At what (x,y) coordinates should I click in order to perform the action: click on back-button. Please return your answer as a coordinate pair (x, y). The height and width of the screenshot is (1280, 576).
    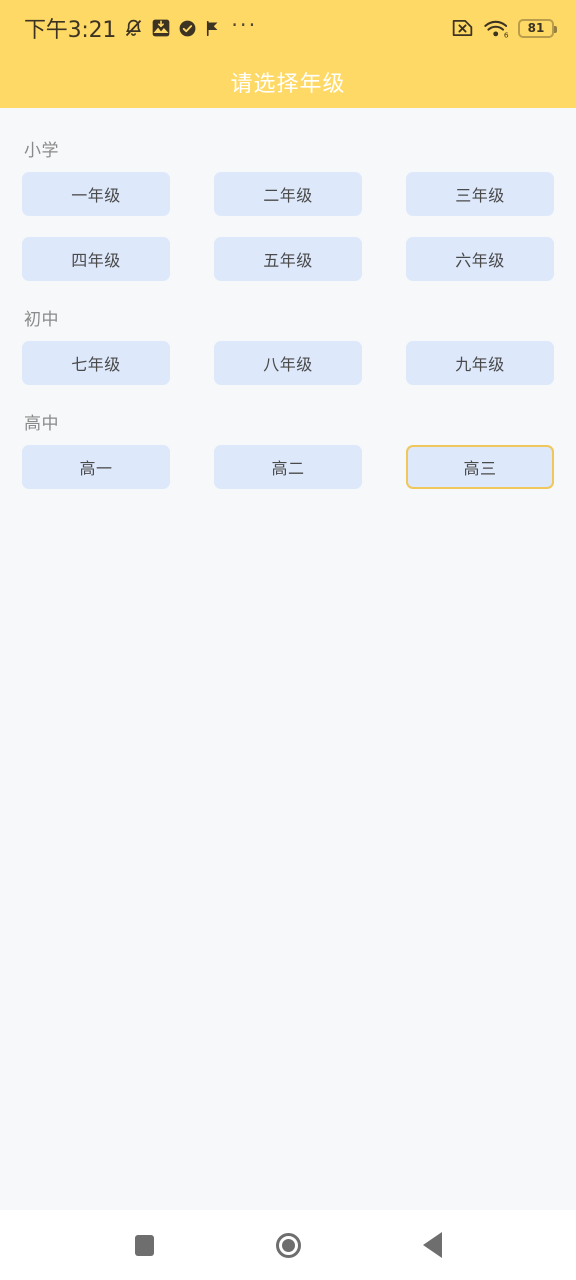
    Looking at the image, I should click on (432, 1245).